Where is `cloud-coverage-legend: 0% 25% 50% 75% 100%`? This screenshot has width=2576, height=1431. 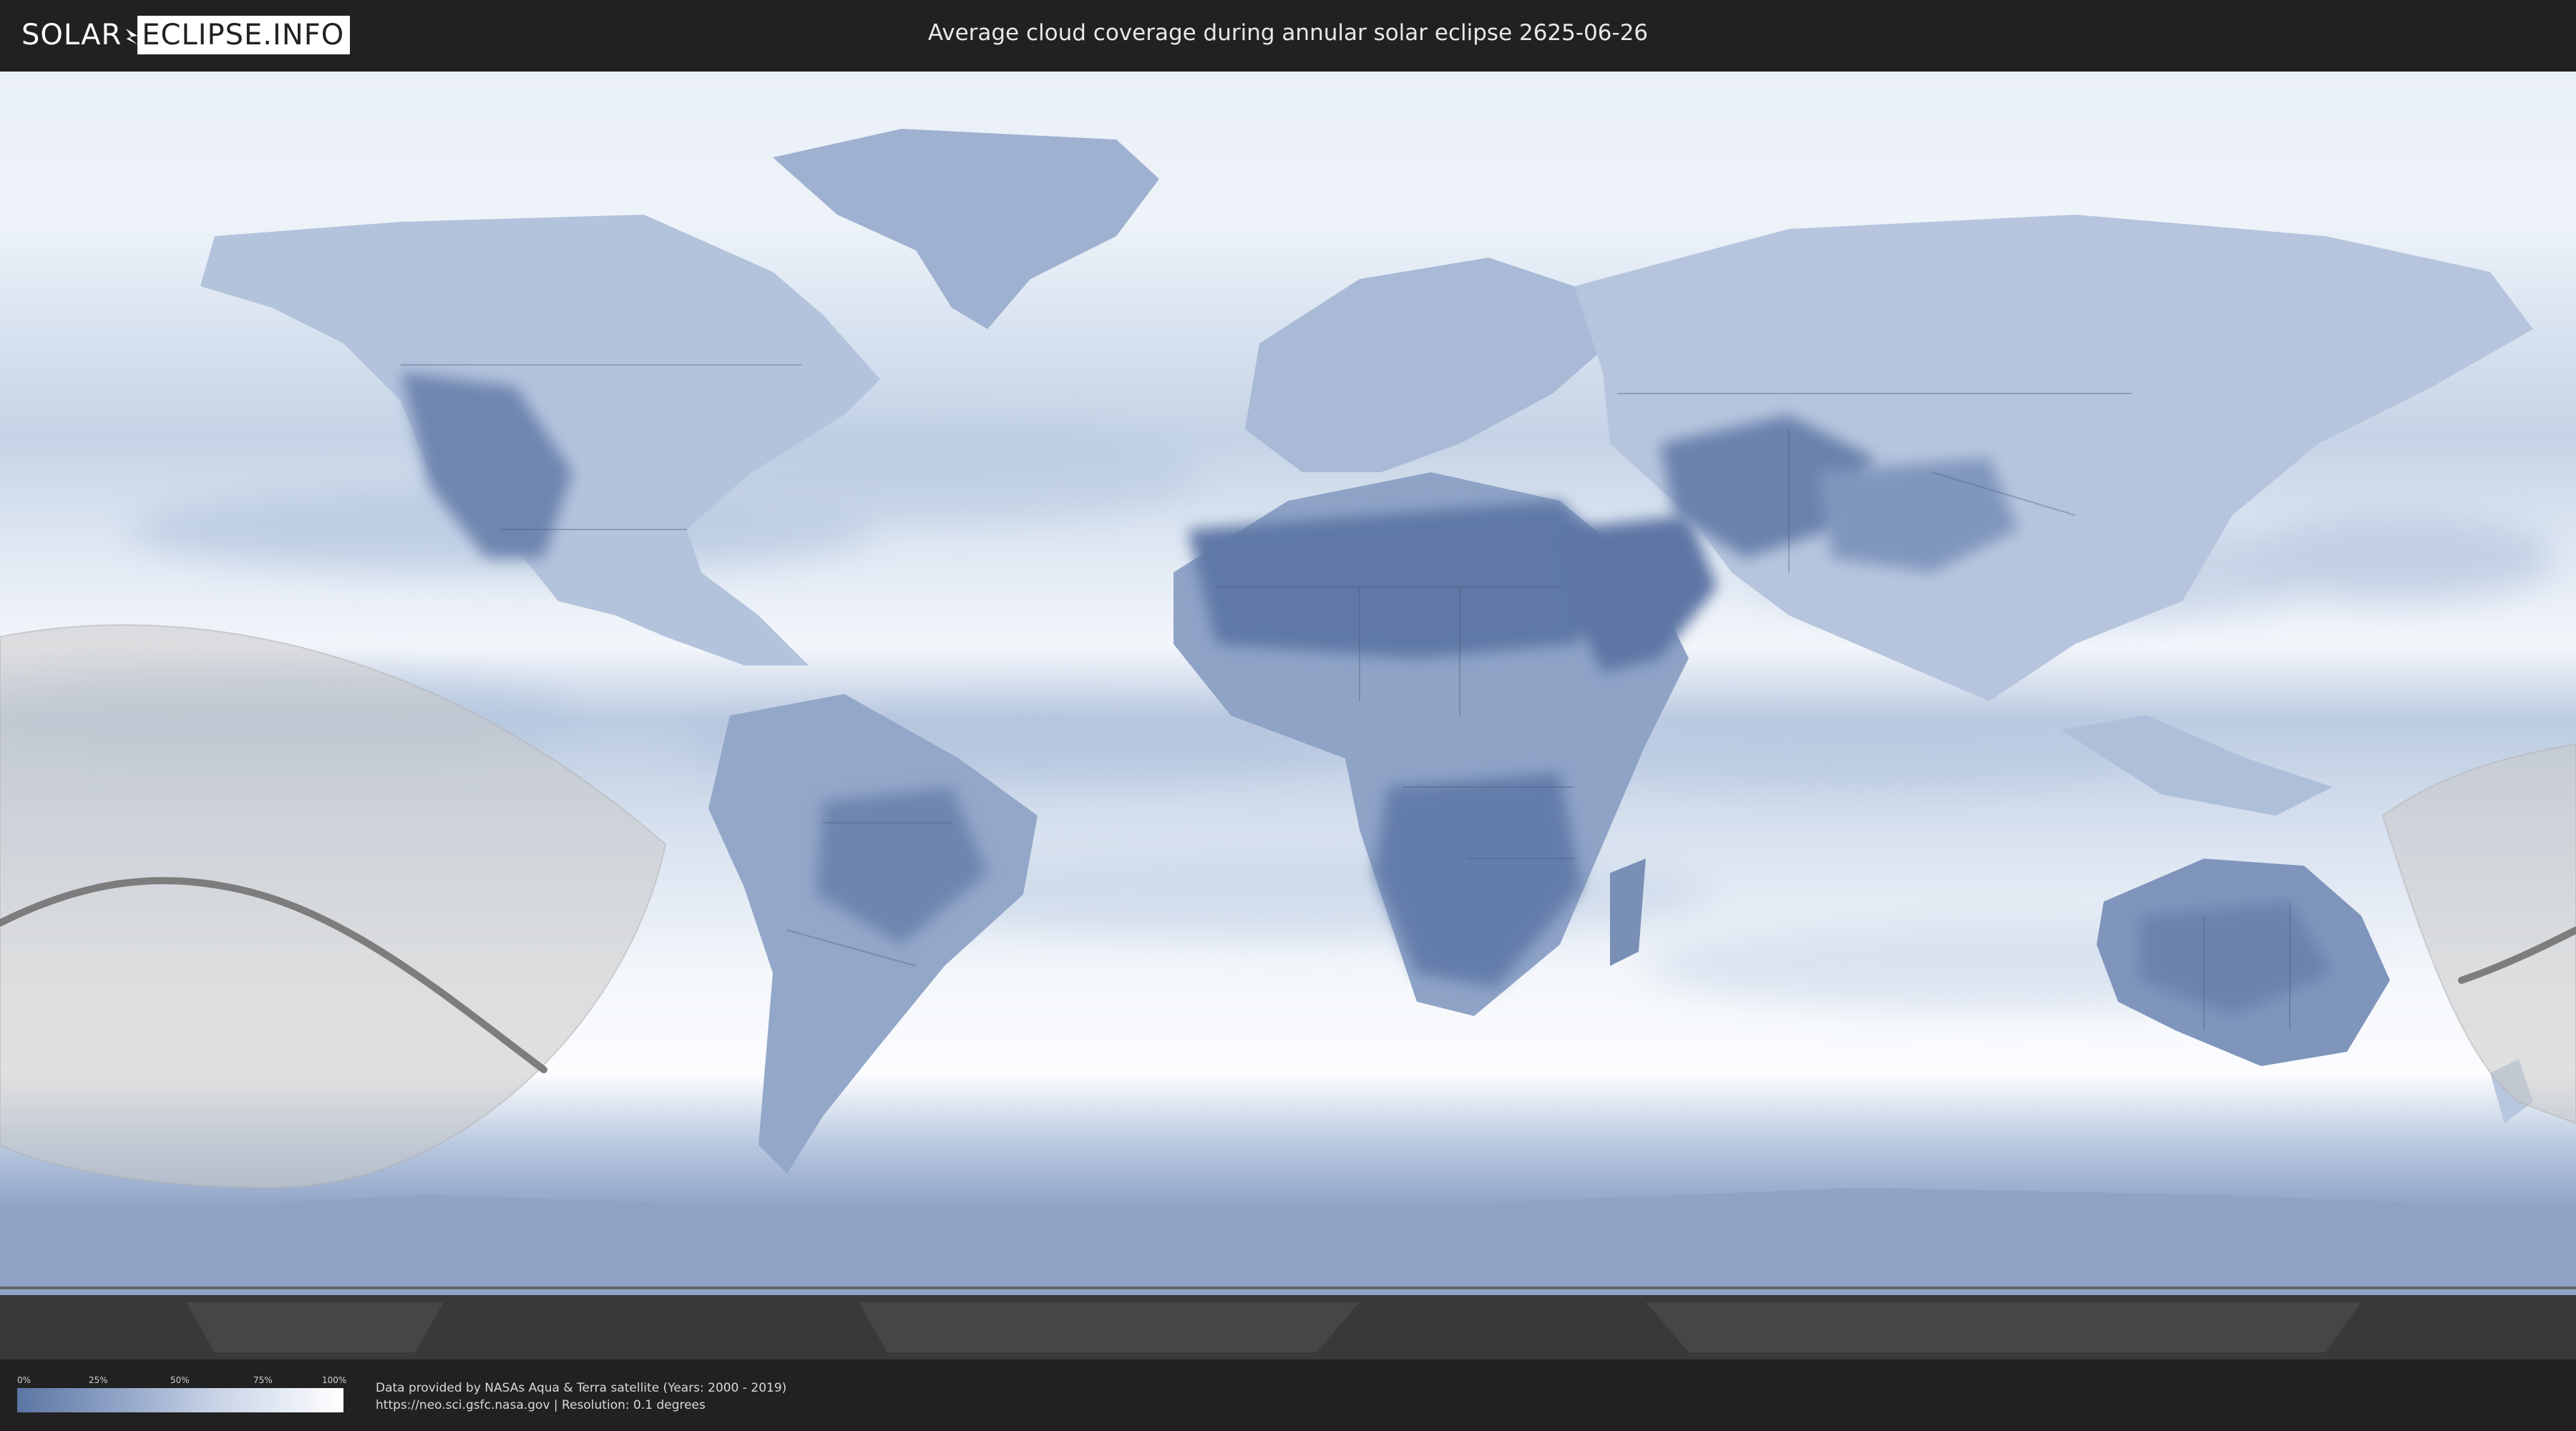
cloud-coverage-legend: 0% 25% 50% 75% 100% is located at coordinates (182, 1393).